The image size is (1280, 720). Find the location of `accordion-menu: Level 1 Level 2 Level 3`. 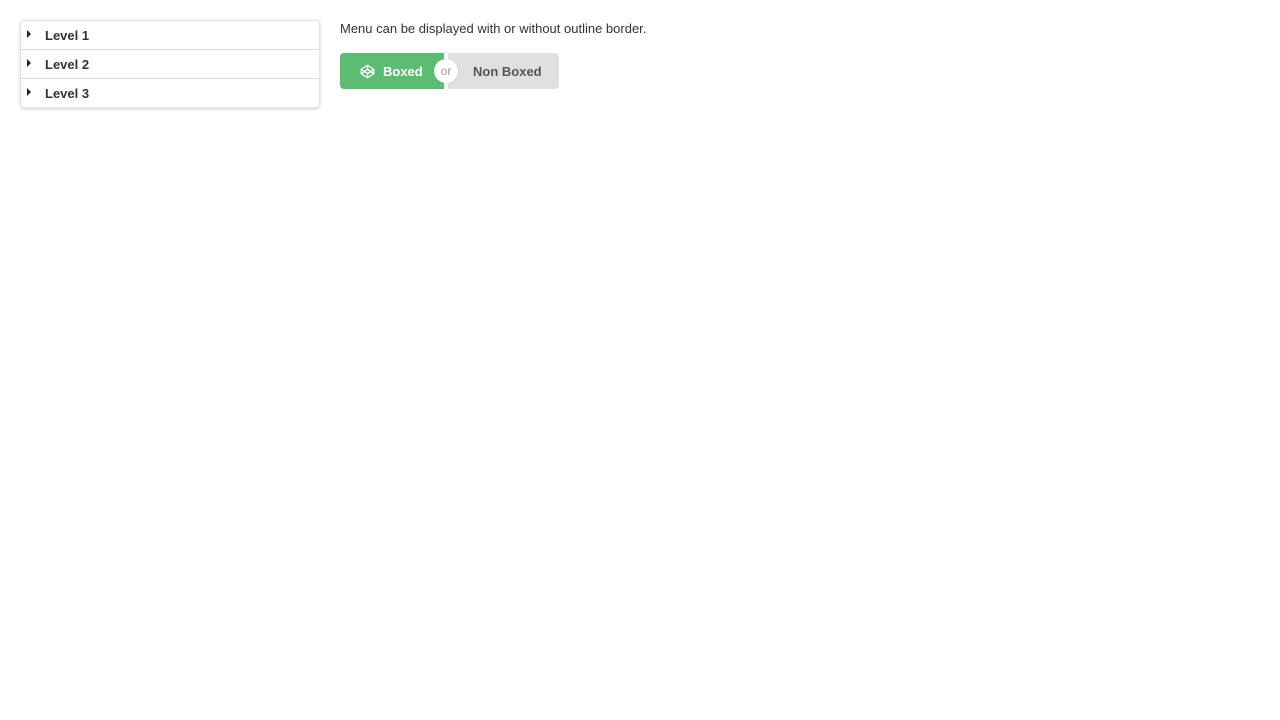

accordion-menu: Level 1 Level 2 Level 3 is located at coordinates (170, 64).